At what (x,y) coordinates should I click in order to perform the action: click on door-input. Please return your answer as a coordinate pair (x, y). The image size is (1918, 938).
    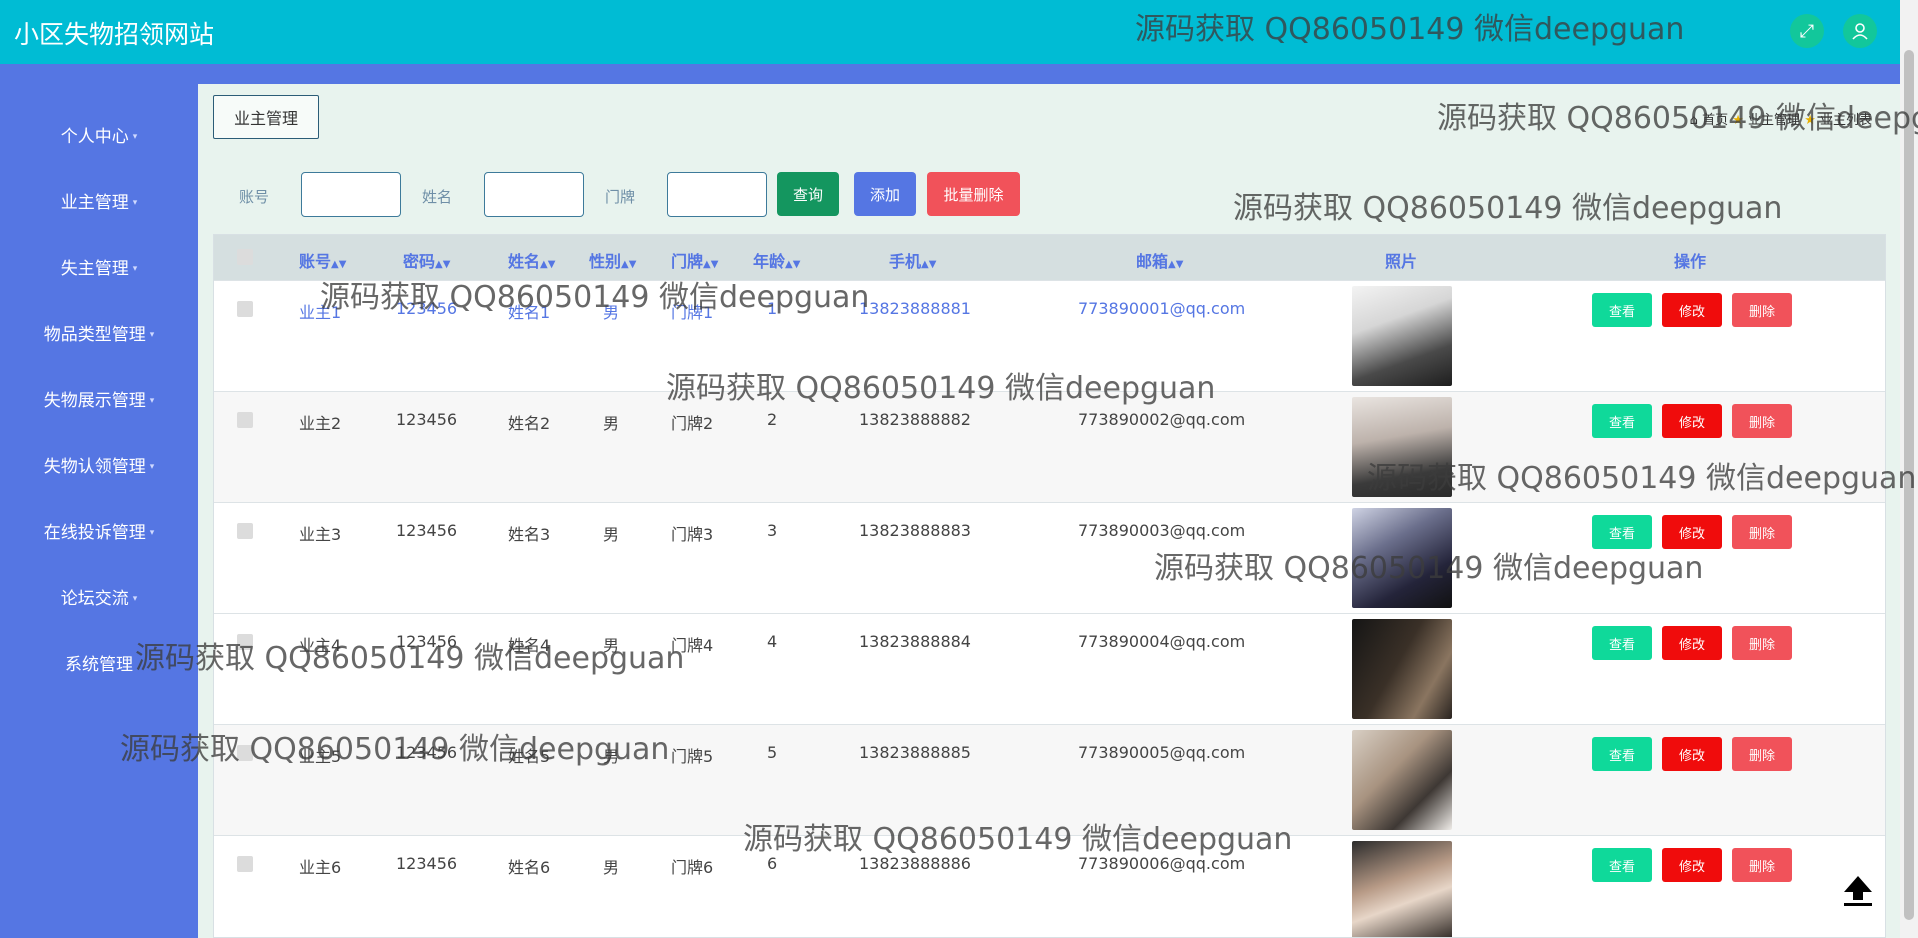
    Looking at the image, I should click on (717, 194).